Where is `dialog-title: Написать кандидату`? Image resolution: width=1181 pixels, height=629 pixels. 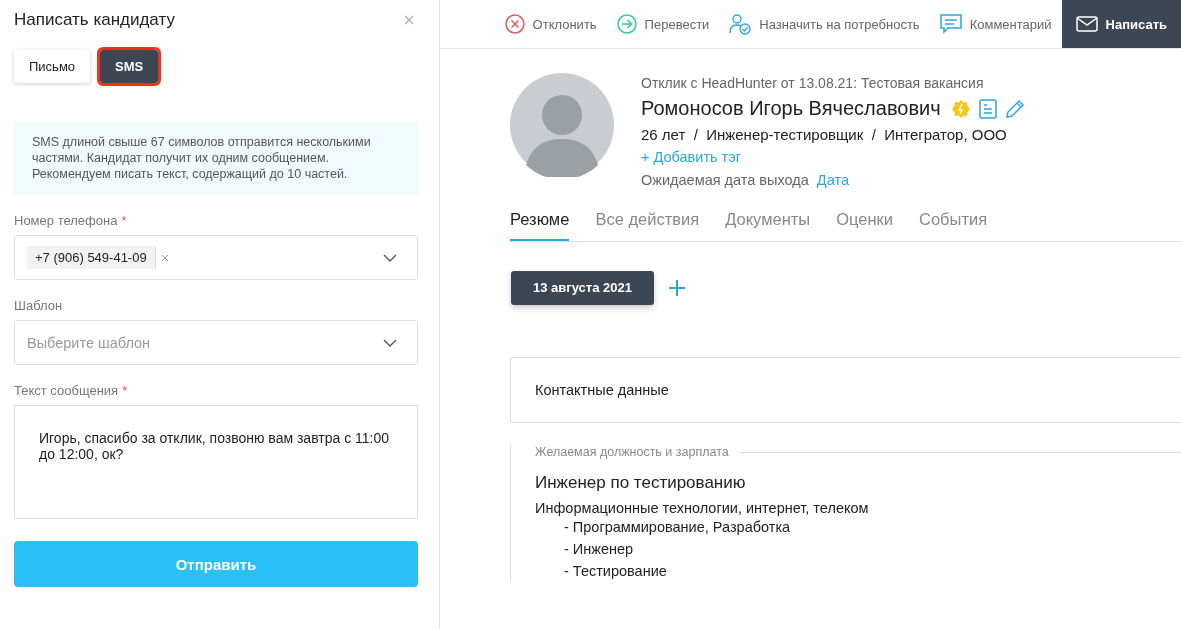
dialog-title: Написать кандидату is located at coordinates (94, 20).